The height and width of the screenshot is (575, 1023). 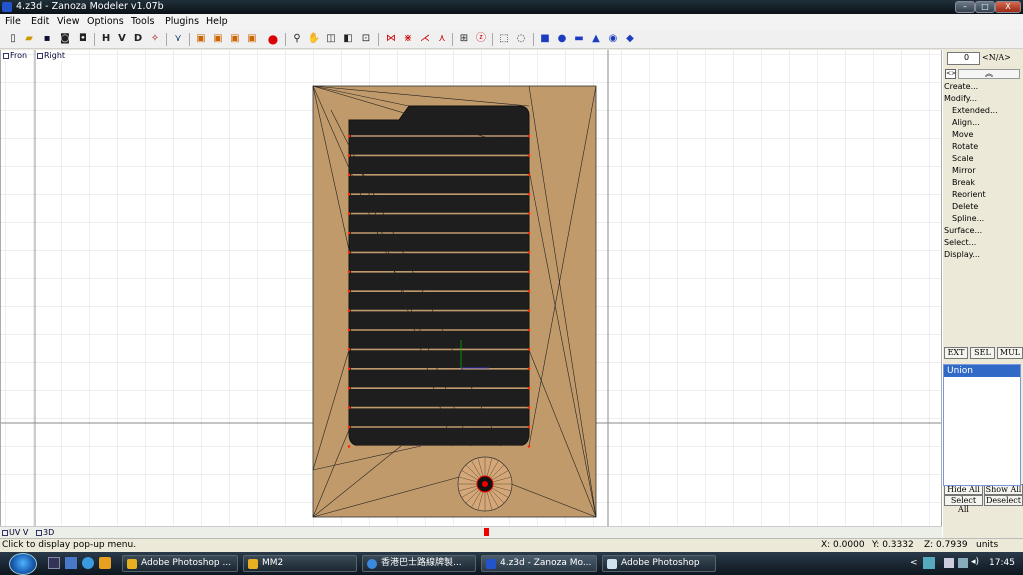 What do you see at coordinates (182, 21) in the screenshot?
I see `menu-plugins: Plugins` at bounding box center [182, 21].